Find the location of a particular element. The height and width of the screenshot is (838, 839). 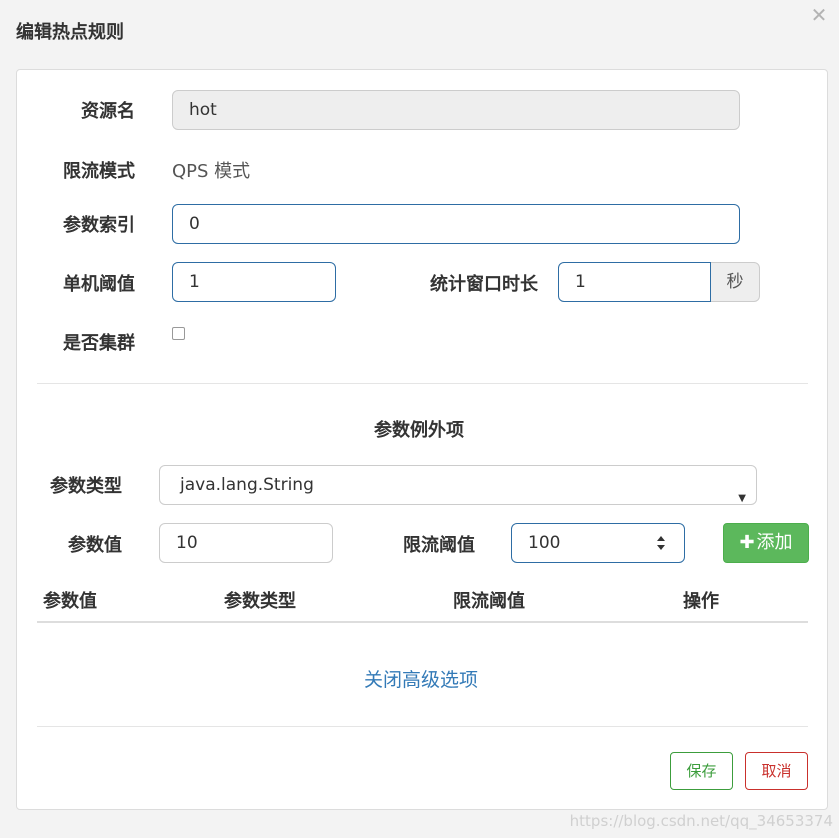

limit-threshold-label: 限流阈值 is located at coordinates (439, 545).